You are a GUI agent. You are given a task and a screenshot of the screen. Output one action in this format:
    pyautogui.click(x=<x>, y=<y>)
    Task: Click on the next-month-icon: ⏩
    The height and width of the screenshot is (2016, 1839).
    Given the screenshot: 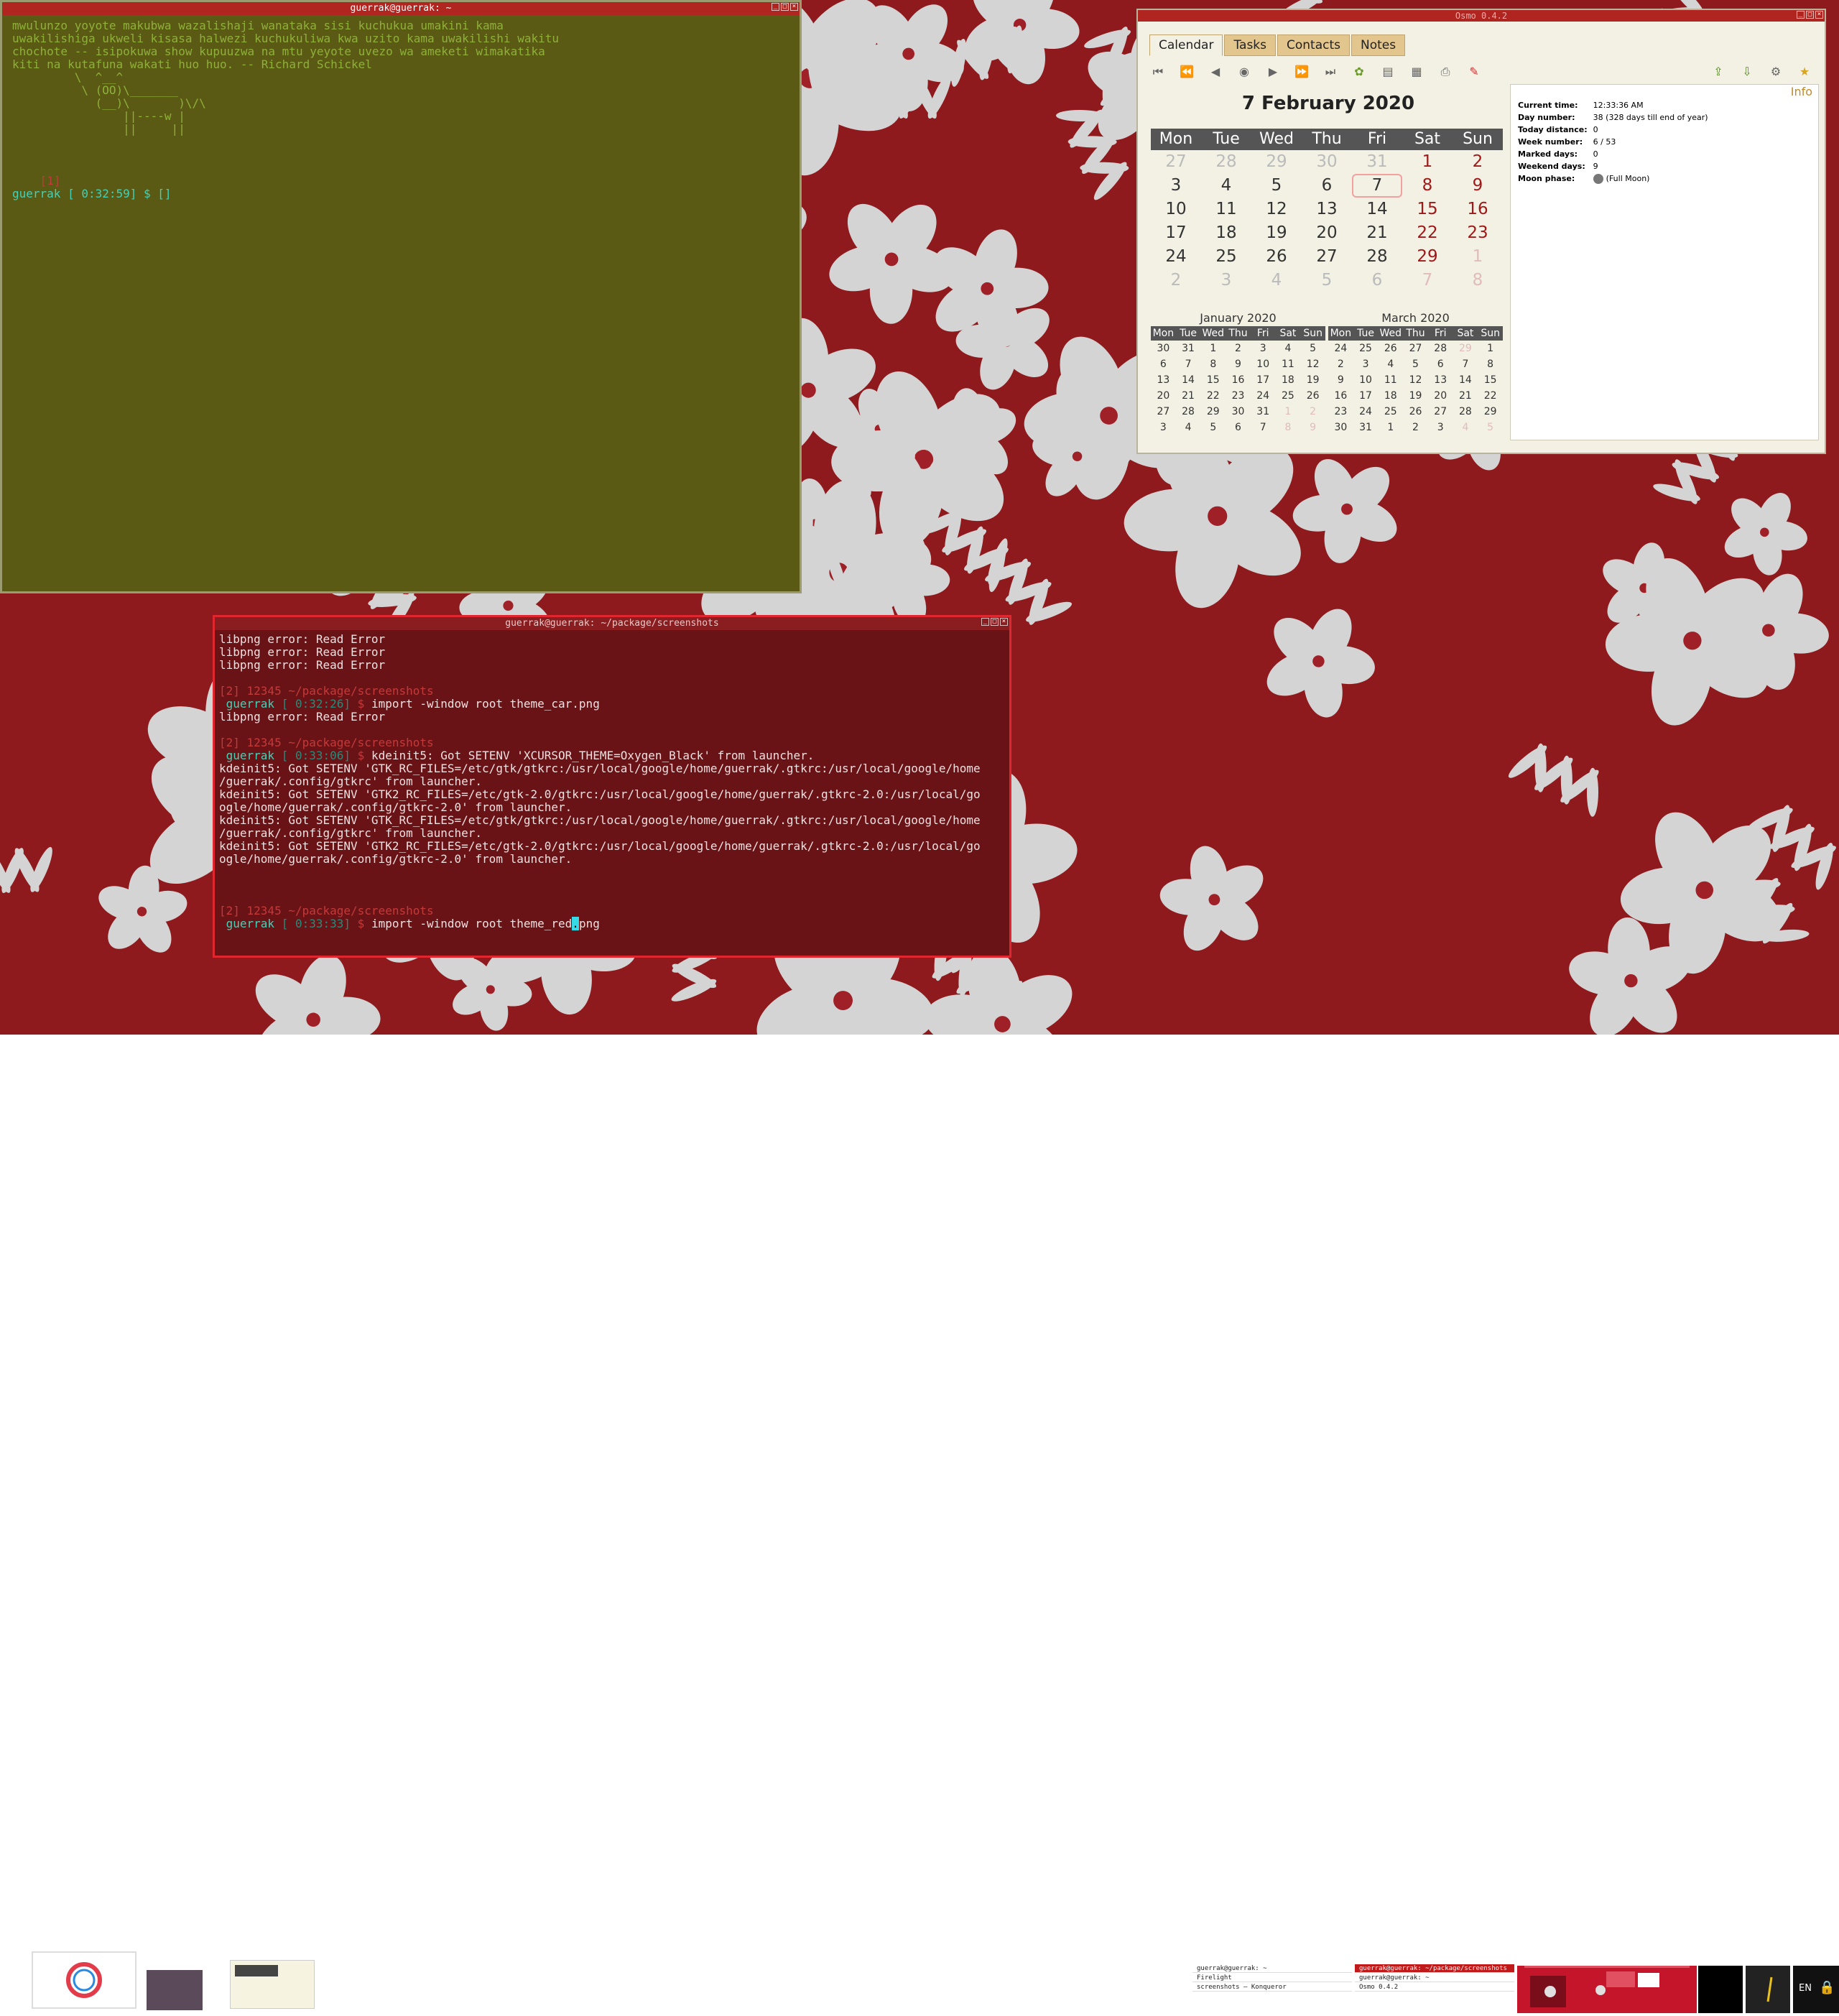 What is the action you would take?
    pyautogui.click(x=1302, y=72)
    